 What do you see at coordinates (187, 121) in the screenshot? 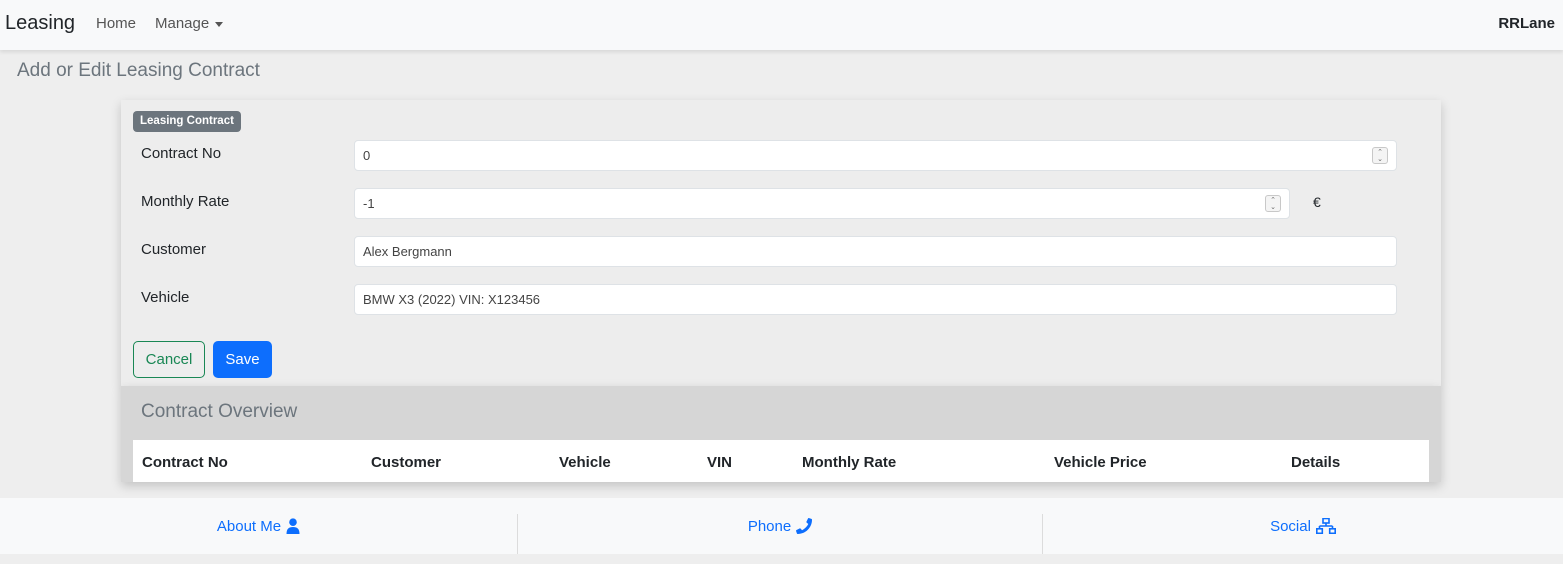
I see `form-badge: Leasing Contract` at bounding box center [187, 121].